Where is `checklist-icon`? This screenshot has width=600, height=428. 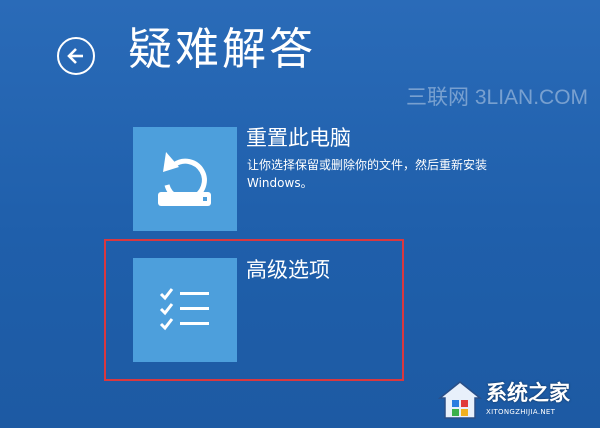
checklist-icon is located at coordinates (184, 309).